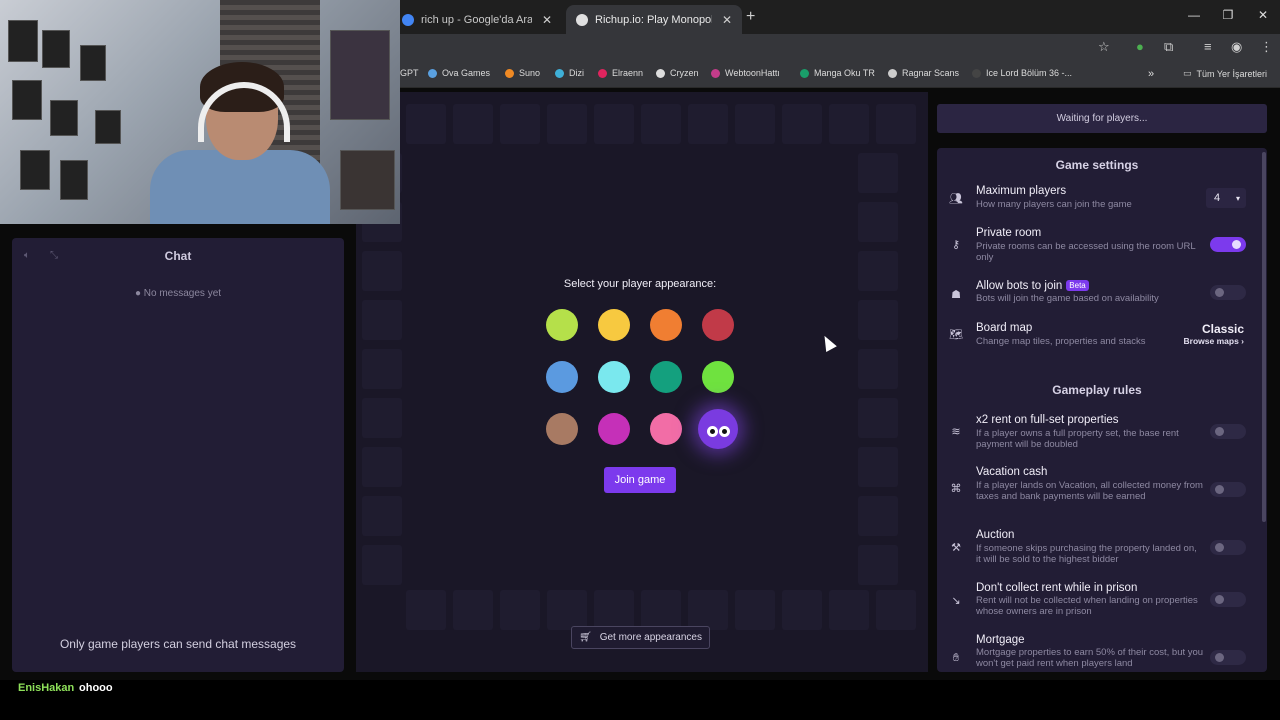  I want to click on star-icon: ☆, so click(1104, 47).